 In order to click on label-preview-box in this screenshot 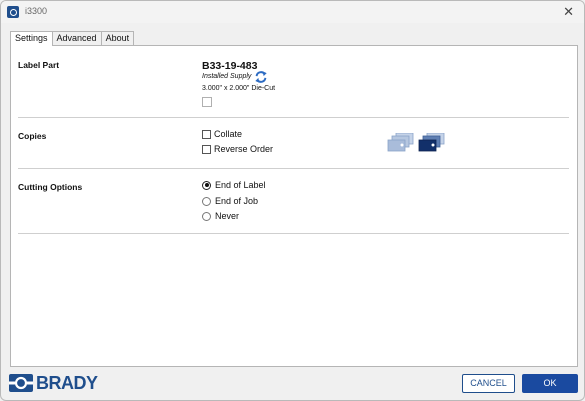, I will do `click(207, 102)`.